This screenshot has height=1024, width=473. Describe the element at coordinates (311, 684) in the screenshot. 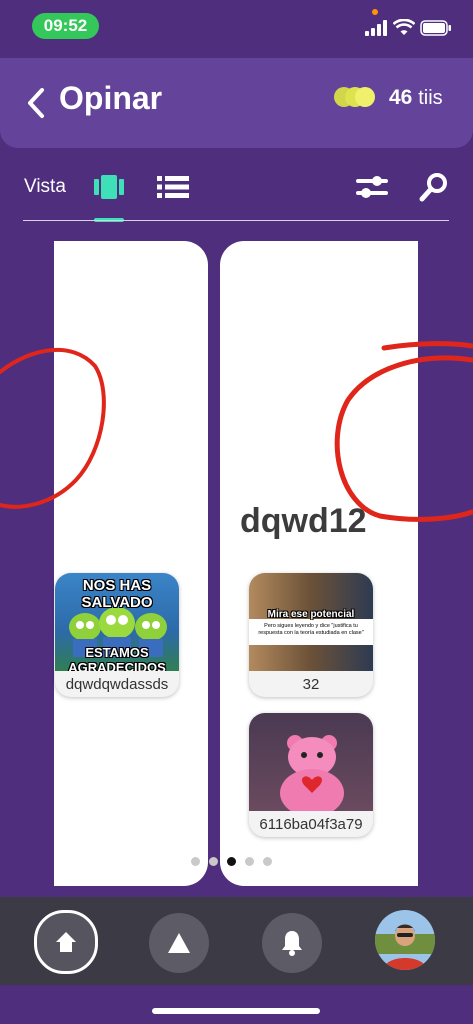

I see `thumbnail-caption: 32` at that location.